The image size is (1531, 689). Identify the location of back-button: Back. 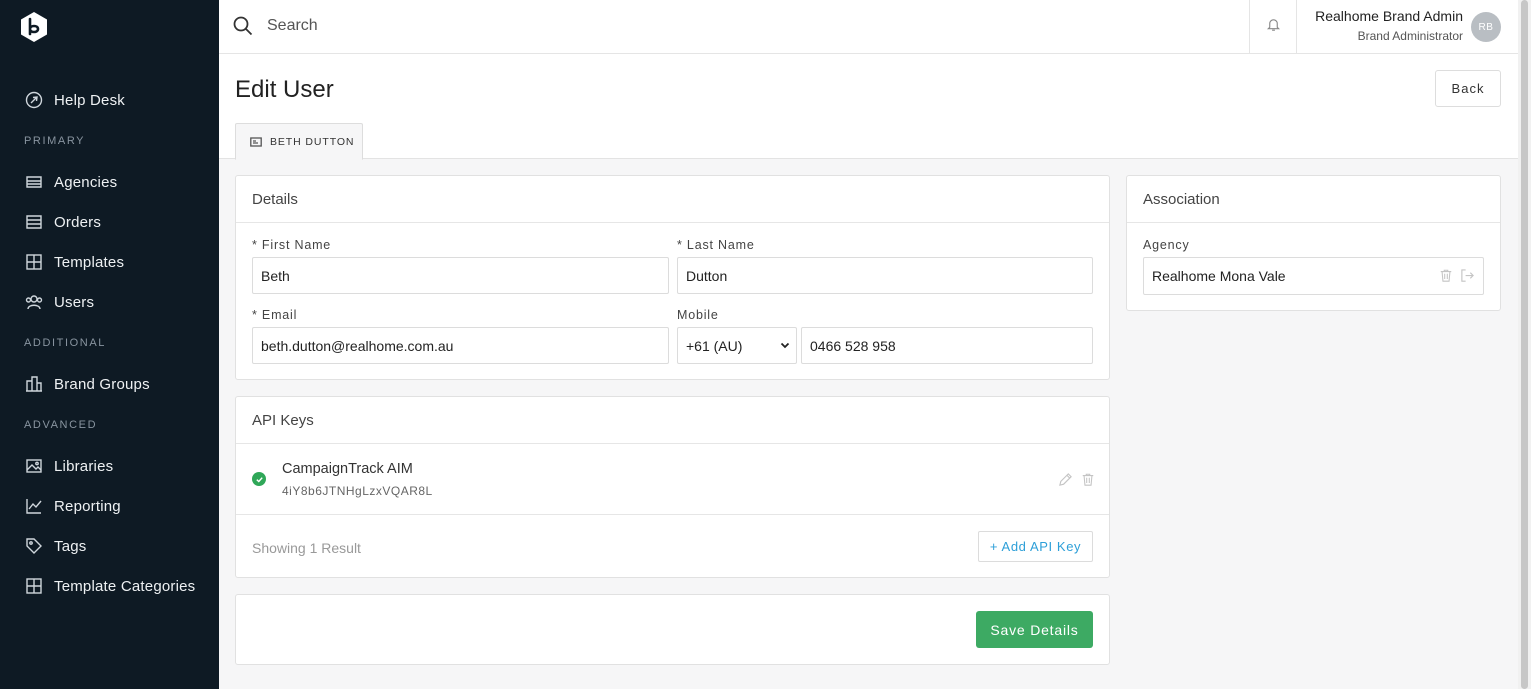
(1468, 88).